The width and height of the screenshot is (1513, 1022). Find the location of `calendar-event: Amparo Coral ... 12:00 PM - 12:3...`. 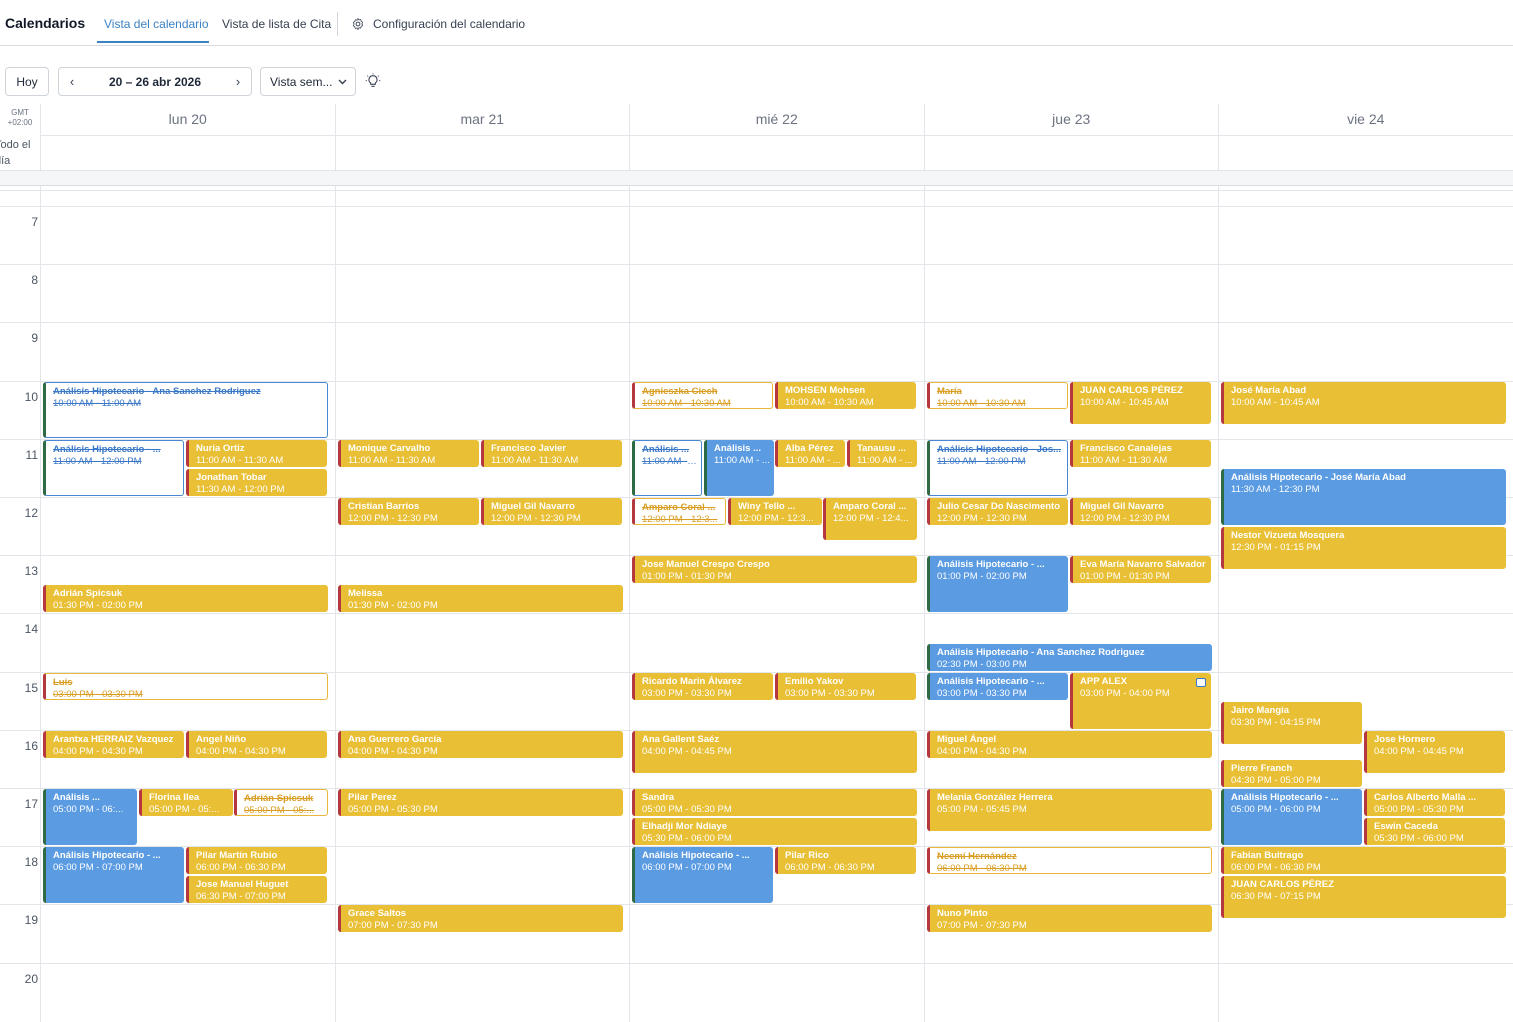

calendar-event: Amparo Coral ... 12:00 PM - 12:3... is located at coordinates (679, 511).